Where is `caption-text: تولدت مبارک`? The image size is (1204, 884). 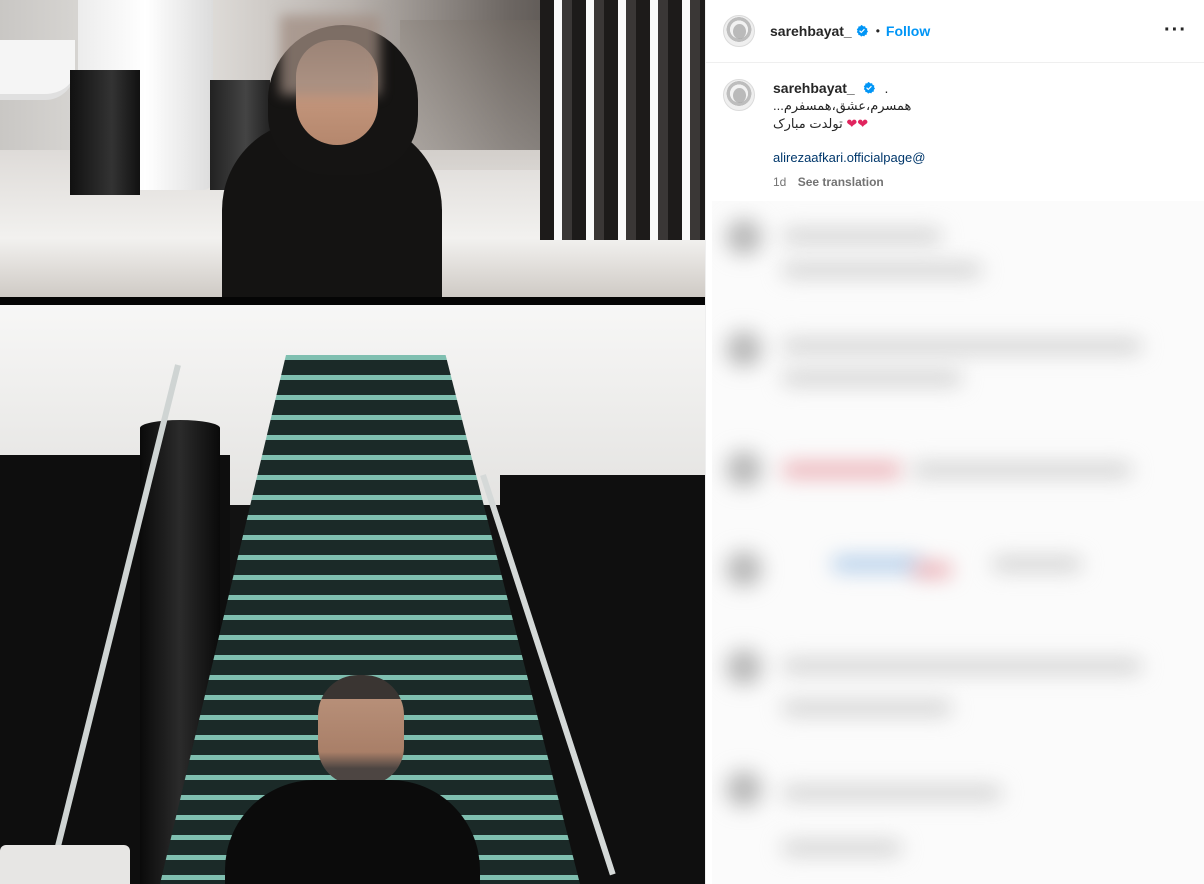 caption-text: تولدت مبارک is located at coordinates (808, 123).